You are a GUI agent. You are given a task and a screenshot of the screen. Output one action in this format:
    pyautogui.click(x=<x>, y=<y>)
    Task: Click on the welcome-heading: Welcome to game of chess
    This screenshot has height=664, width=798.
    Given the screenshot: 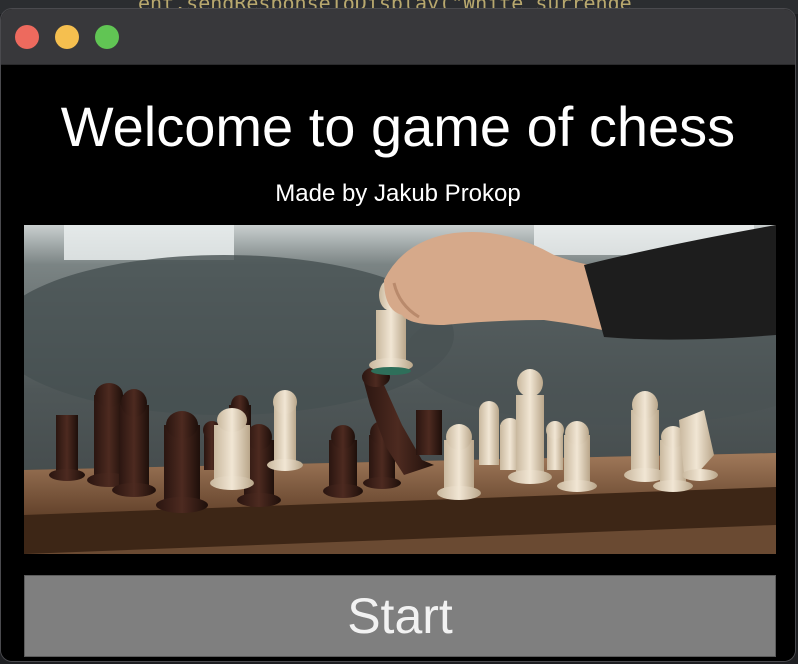 What is the action you would take?
    pyautogui.click(x=398, y=126)
    